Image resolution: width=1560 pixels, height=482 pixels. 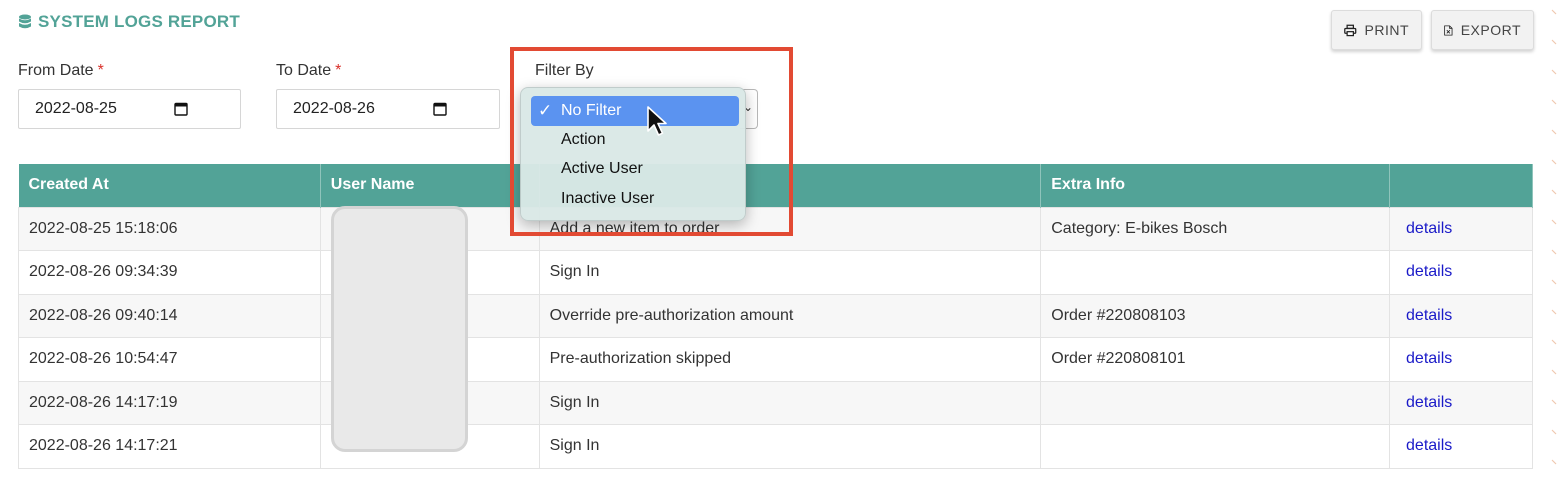 I want to click on cell-created-at: 2022-08-26 14:17:21, so click(x=169, y=446).